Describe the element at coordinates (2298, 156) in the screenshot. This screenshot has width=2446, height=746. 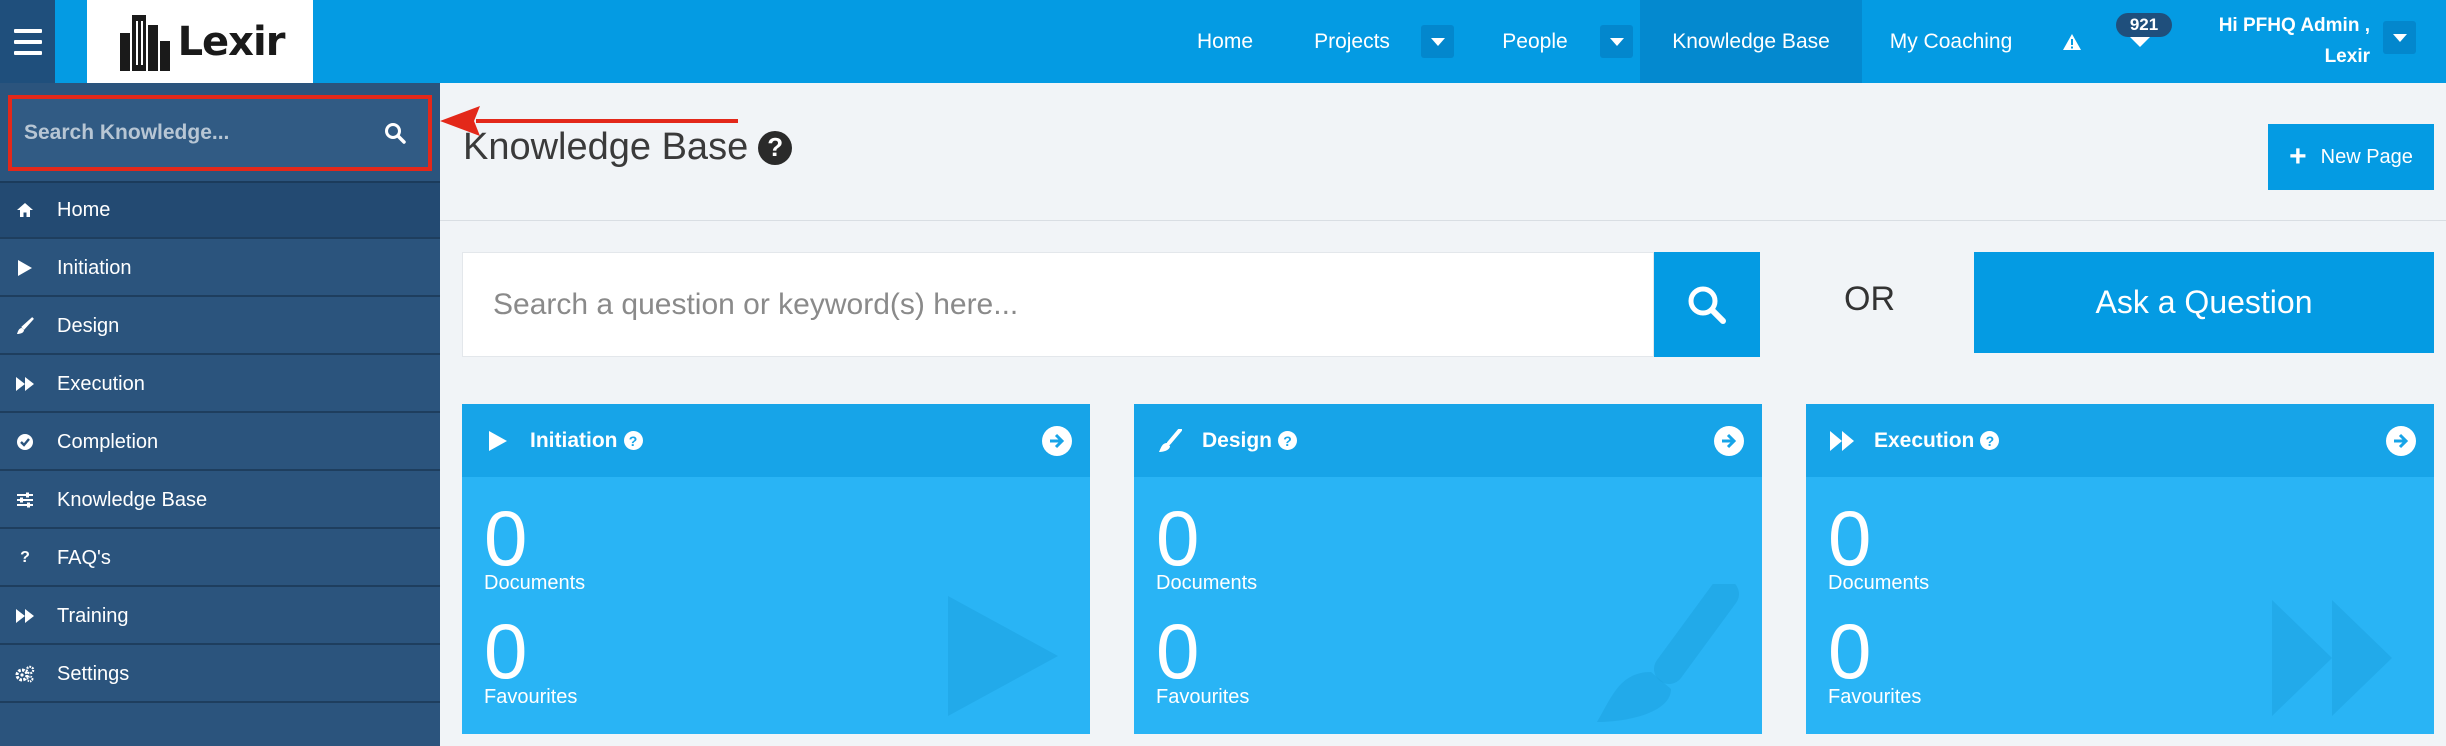
I see `plus-icon: +` at that location.